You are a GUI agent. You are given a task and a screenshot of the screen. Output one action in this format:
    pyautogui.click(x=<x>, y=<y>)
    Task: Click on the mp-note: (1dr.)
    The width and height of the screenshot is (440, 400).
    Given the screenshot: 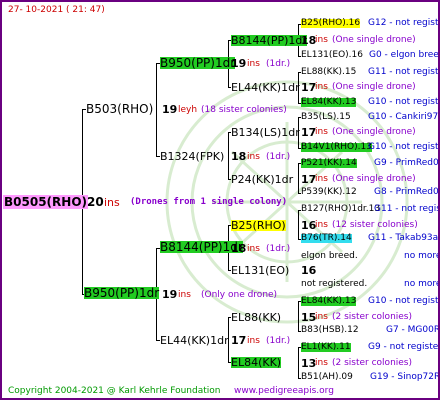 What is the action you would take?
    pyautogui.click(x=278, y=249)
    